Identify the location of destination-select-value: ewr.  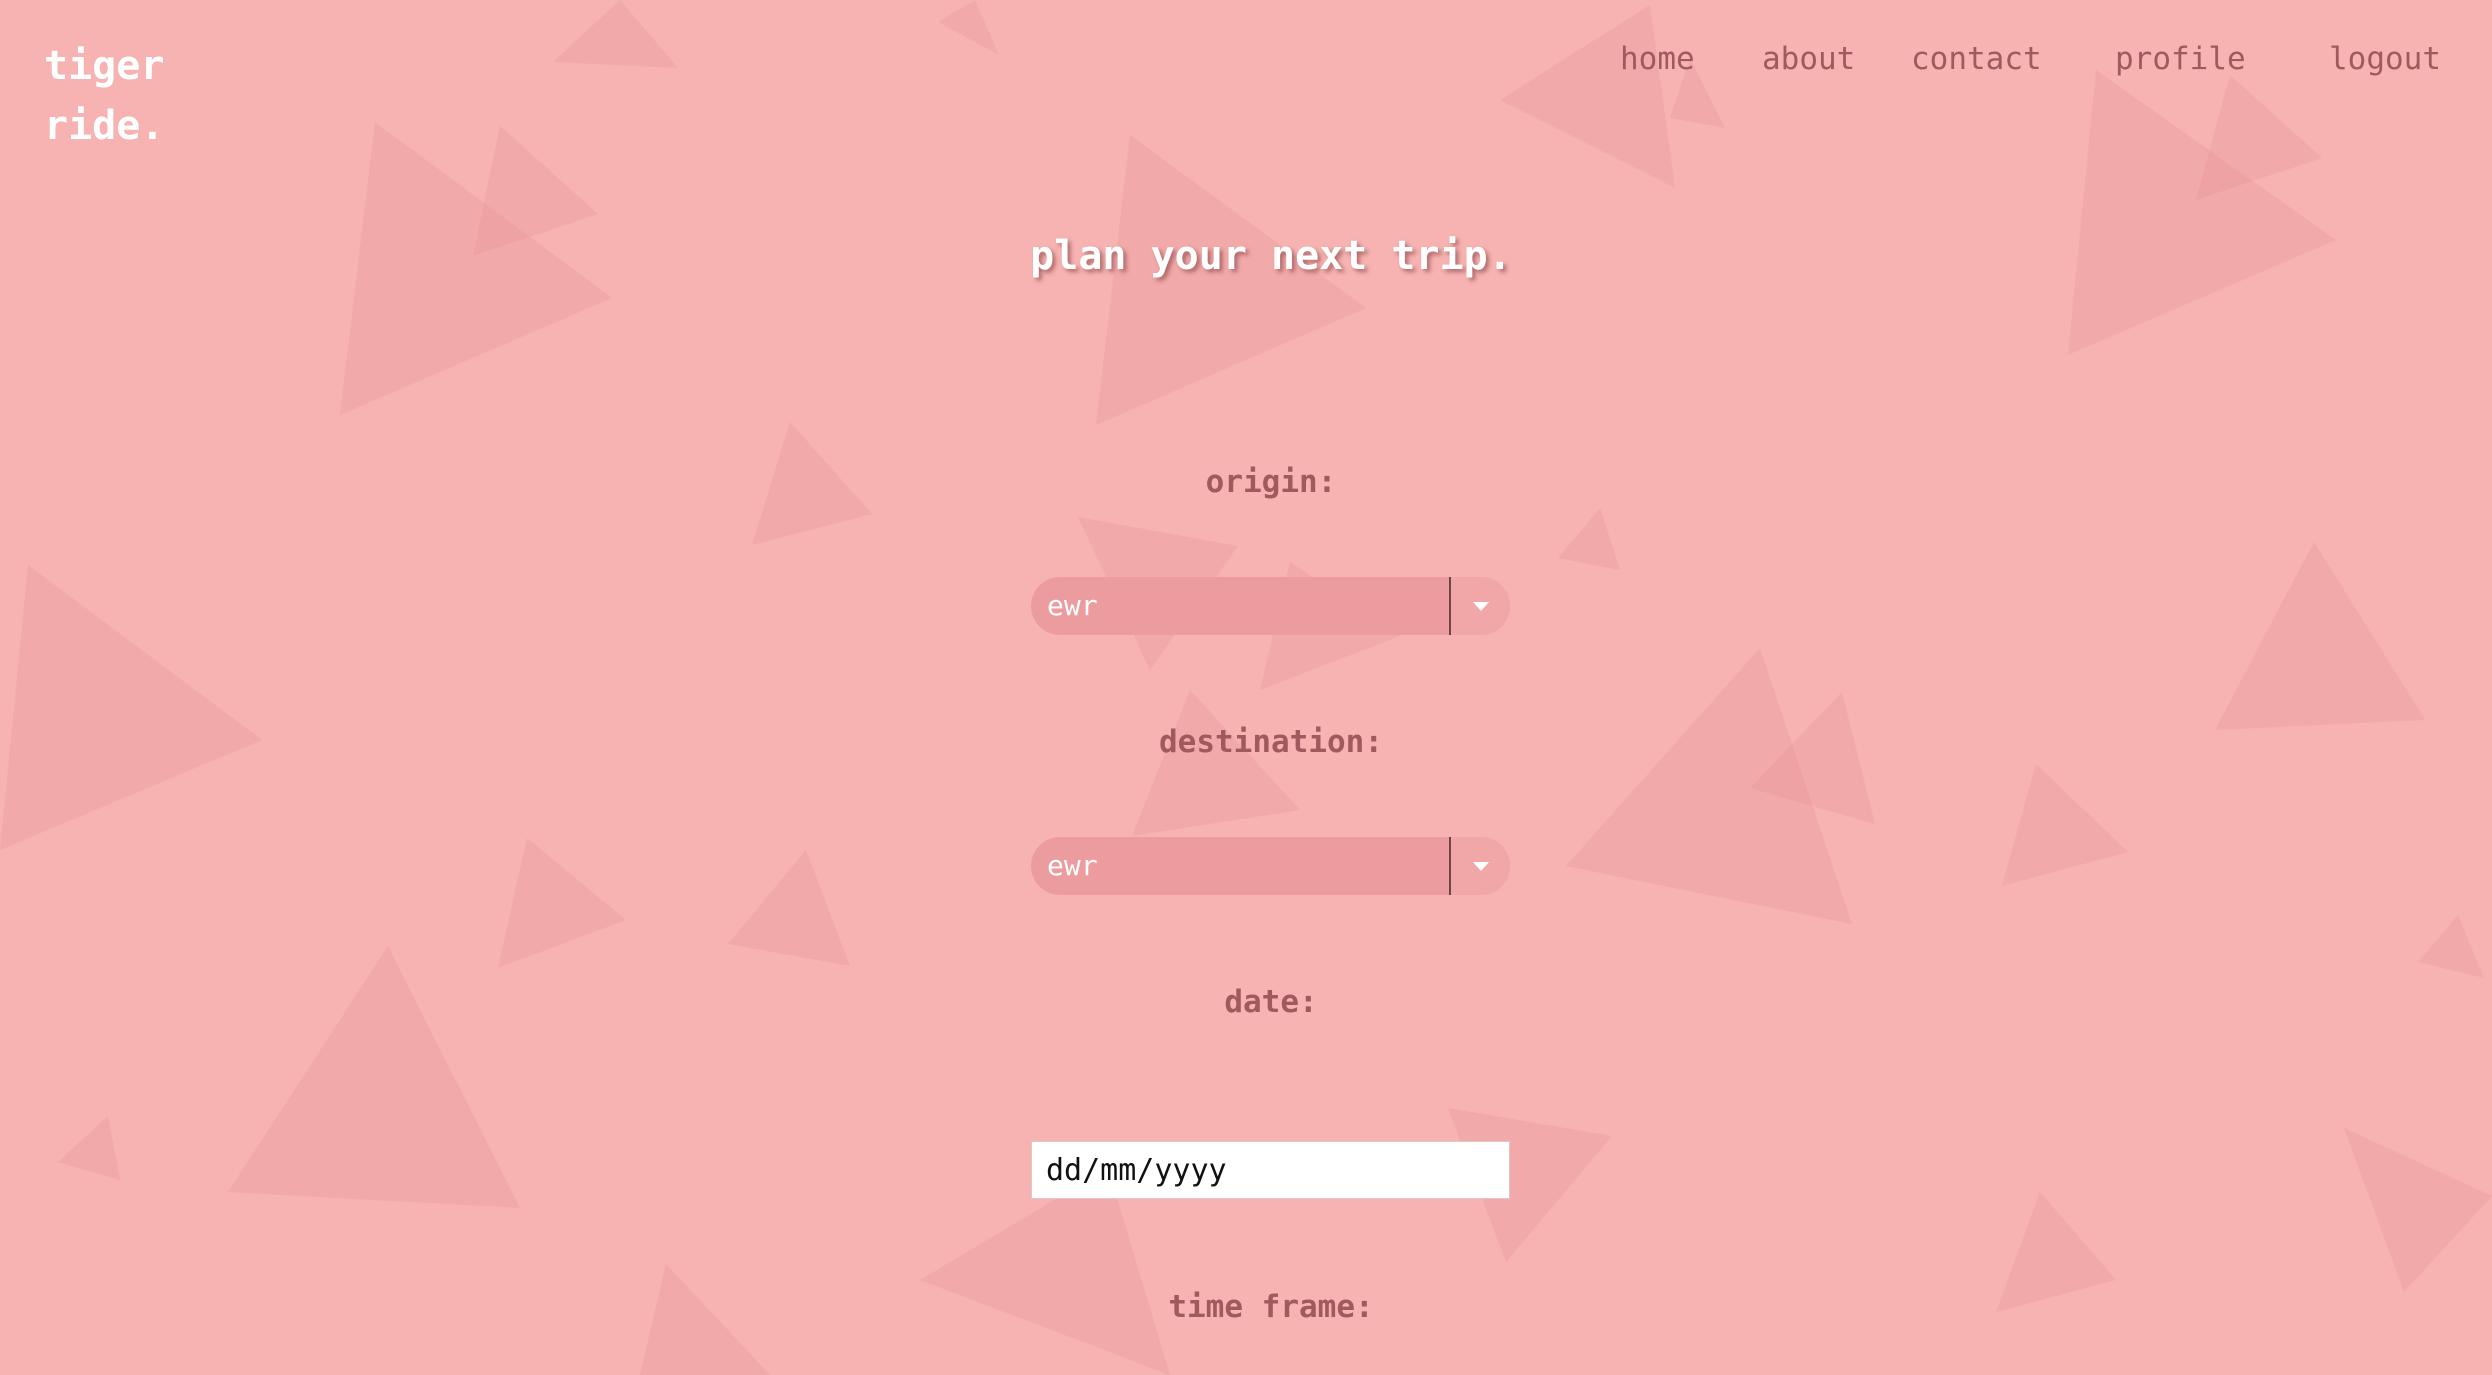
(1072, 865).